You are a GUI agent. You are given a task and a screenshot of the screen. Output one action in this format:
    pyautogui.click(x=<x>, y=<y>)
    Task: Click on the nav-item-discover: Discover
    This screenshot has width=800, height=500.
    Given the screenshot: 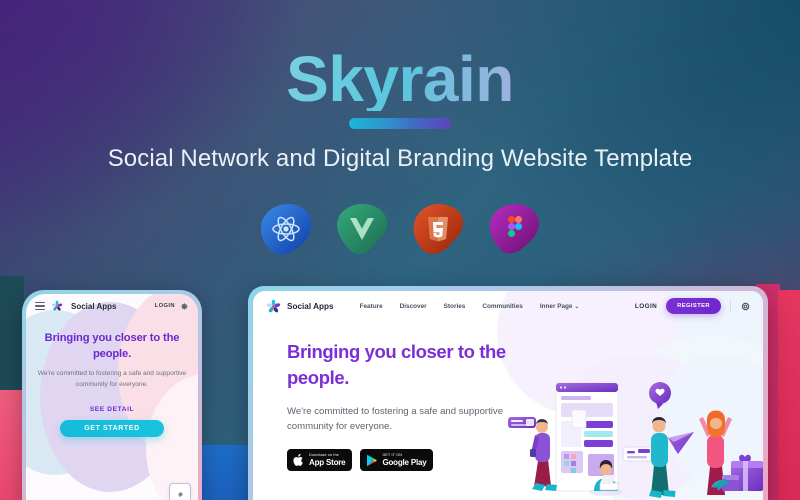 What is the action you would take?
    pyautogui.click(x=413, y=306)
    